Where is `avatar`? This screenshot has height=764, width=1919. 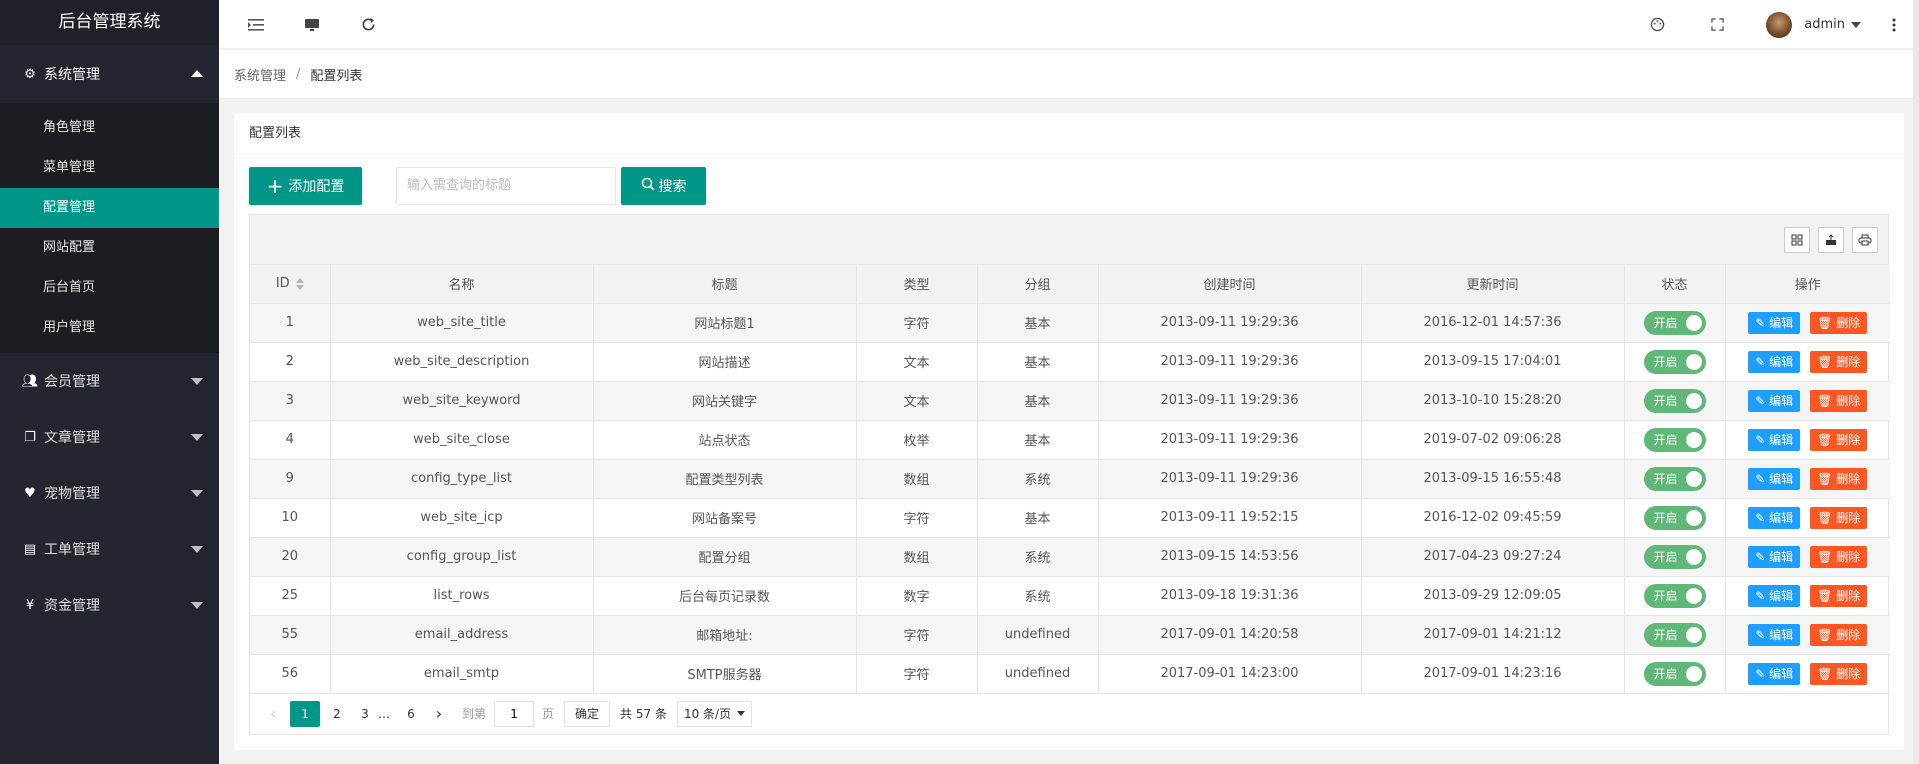
avatar is located at coordinates (1779, 24).